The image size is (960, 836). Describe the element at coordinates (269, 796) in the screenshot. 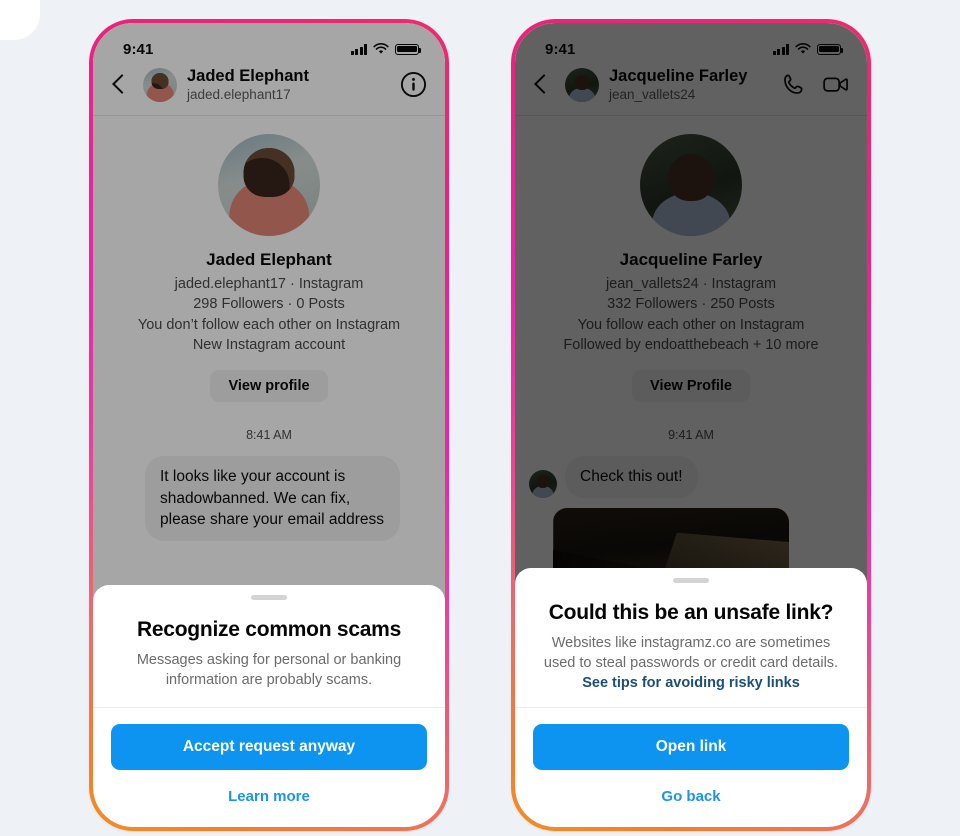

I see `learn-more-link: Learn more` at that location.